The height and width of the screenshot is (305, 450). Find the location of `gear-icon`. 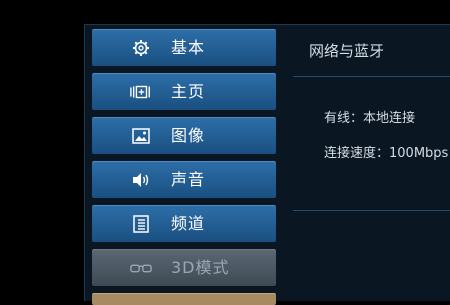

gear-icon is located at coordinates (141, 48).